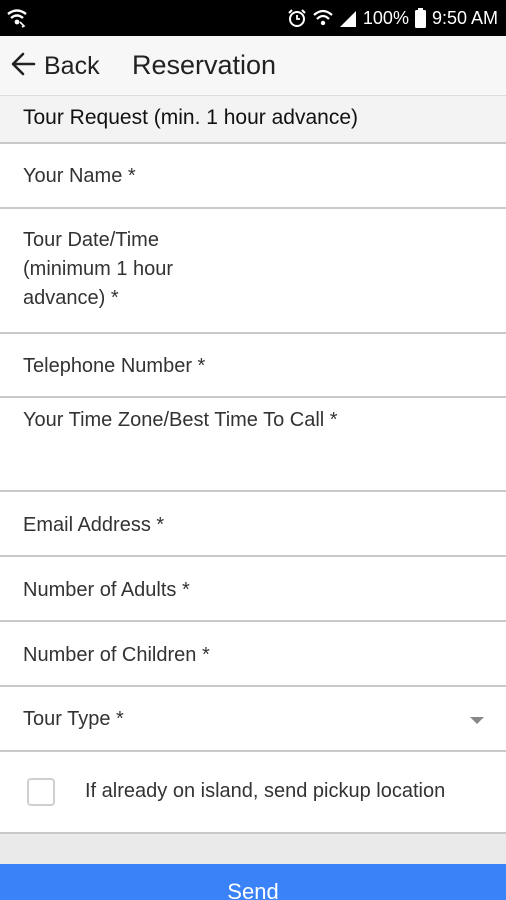 Image resolution: width=506 pixels, height=900 pixels. I want to click on time-zone-textarea: Your Time Zone/Best Time To Call *, so click(253, 445).